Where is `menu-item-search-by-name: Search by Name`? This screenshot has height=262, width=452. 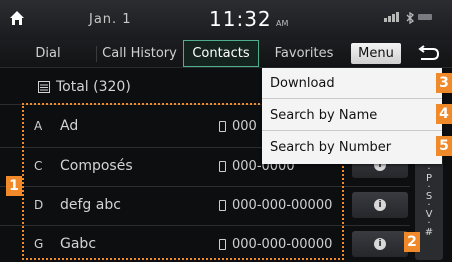 menu-item-search-by-name: Search by Name is located at coordinates (352, 115).